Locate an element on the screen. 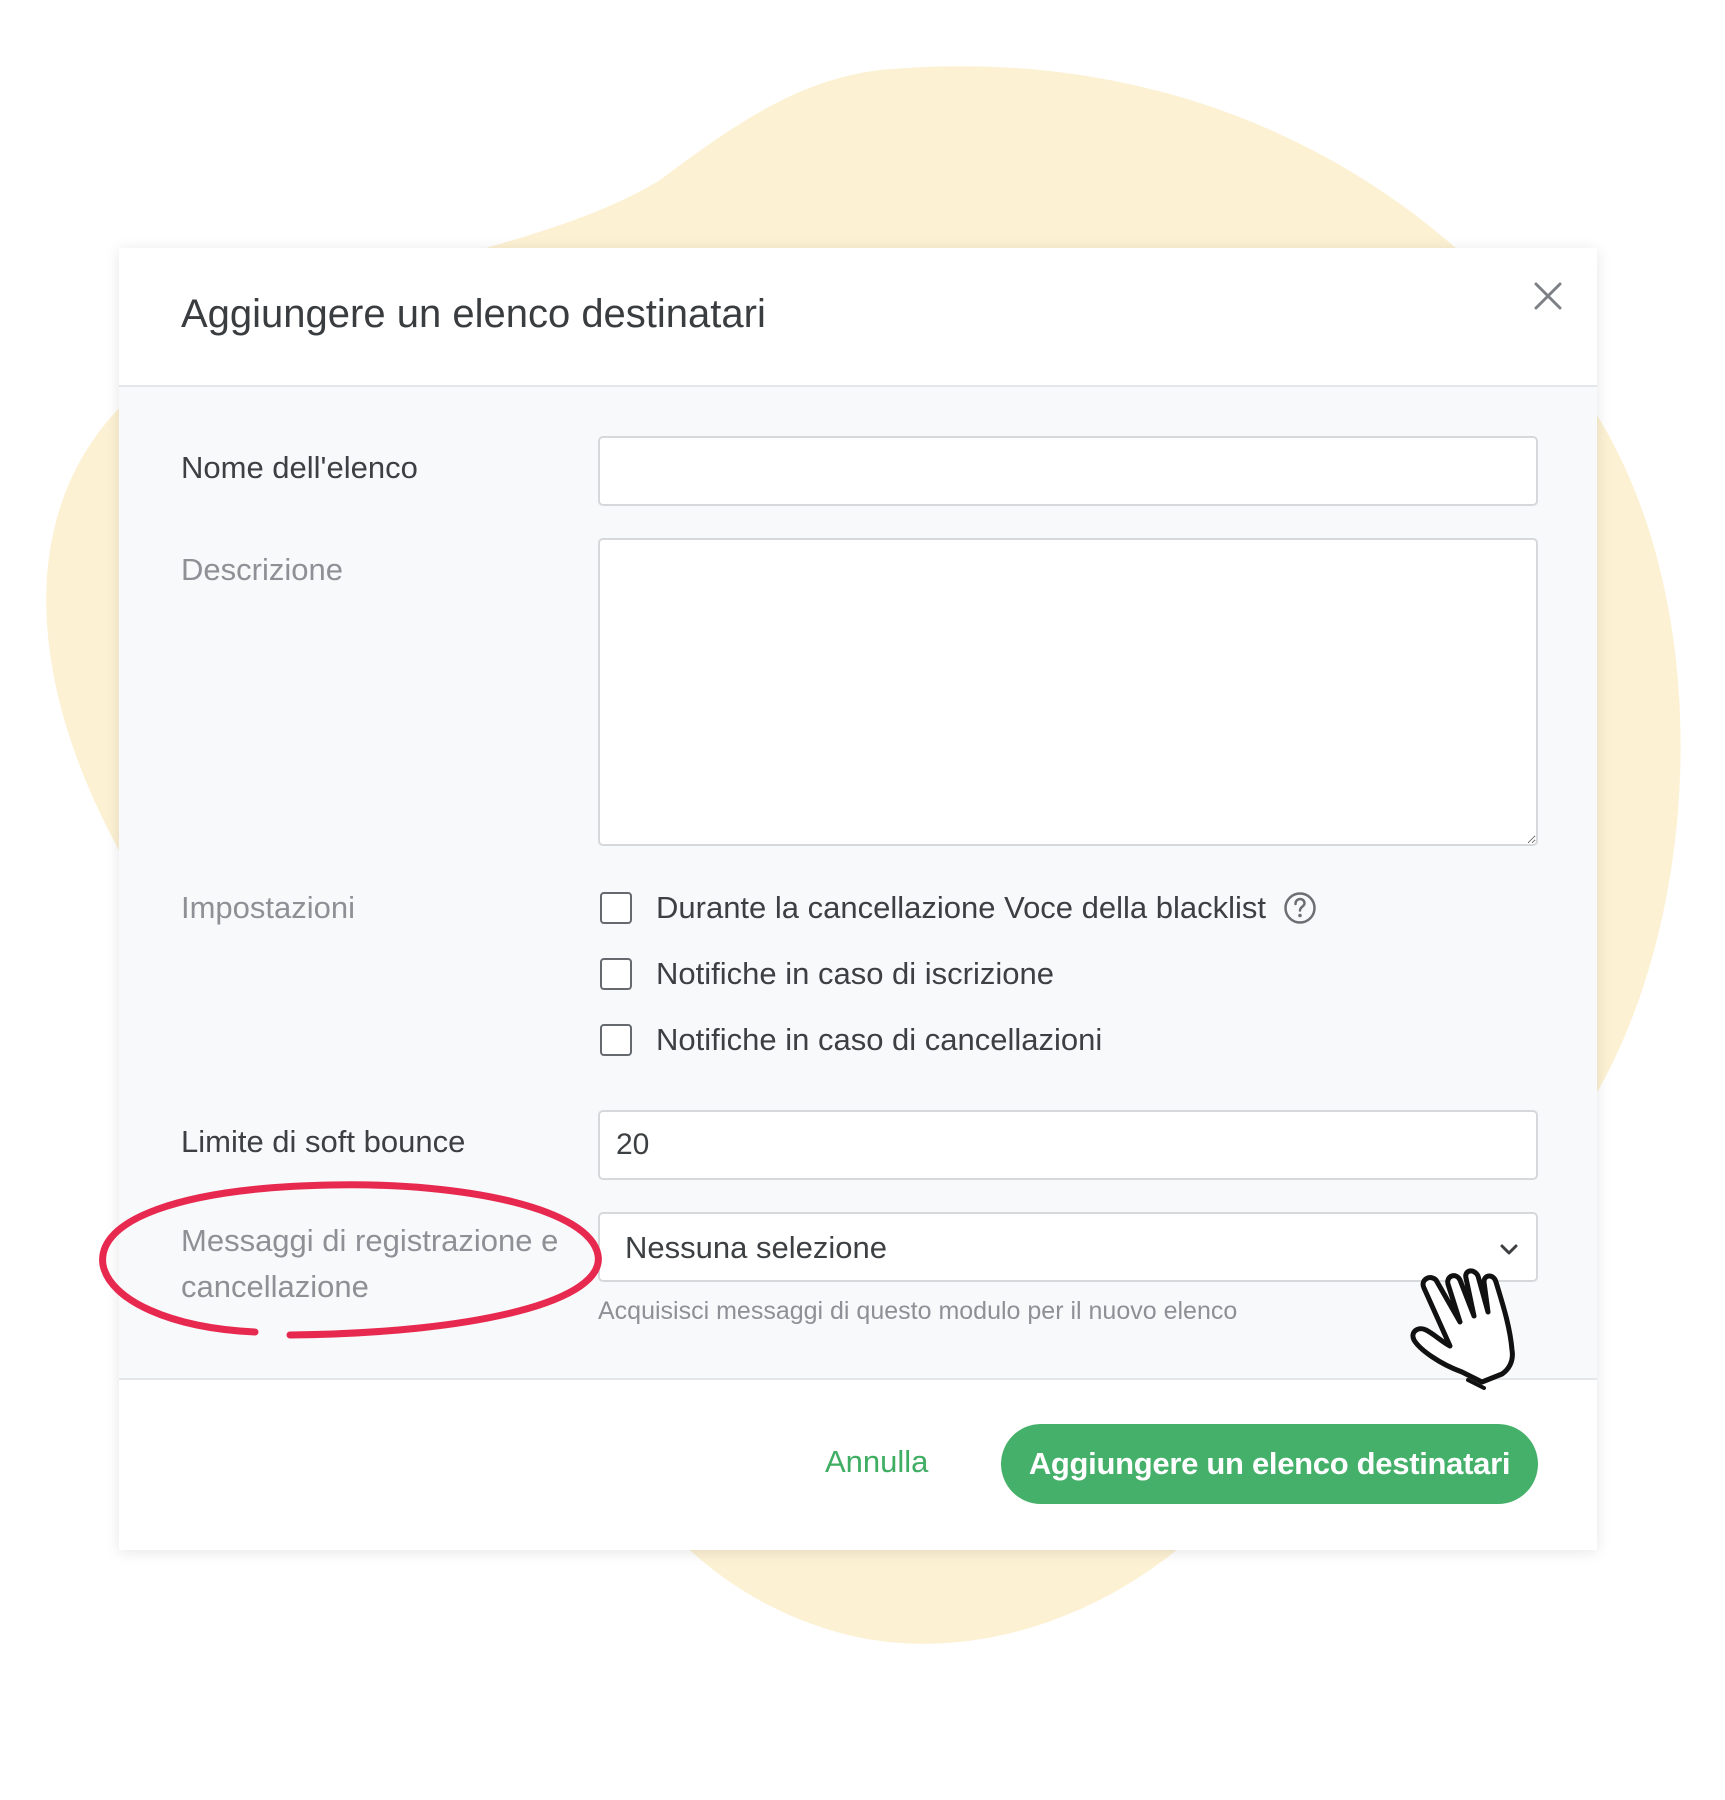  description-label: Descrizione is located at coordinates (262, 569).